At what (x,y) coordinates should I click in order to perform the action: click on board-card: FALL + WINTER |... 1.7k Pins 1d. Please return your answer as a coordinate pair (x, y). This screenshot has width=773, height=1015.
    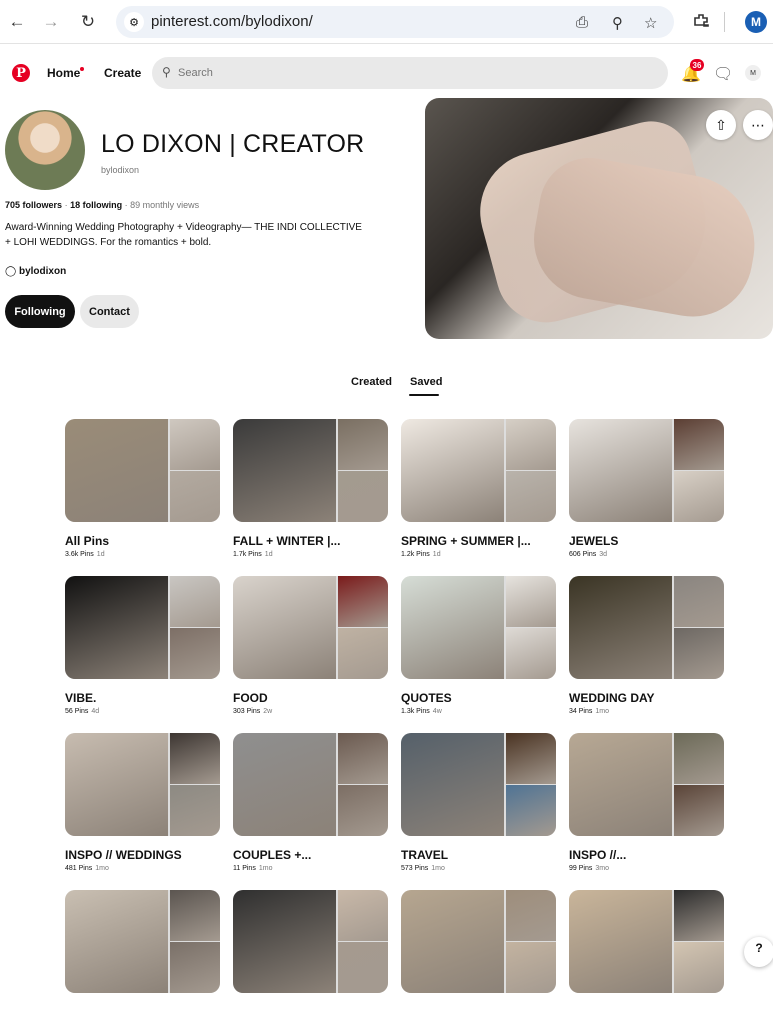
    Looking at the image, I should click on (310, 488).